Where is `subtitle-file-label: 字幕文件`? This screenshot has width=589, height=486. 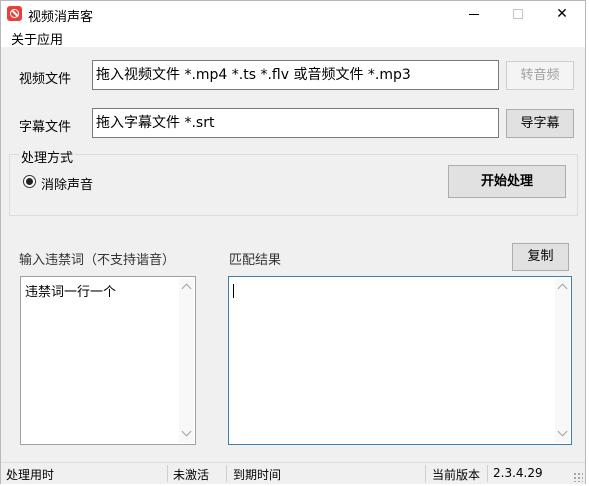 subtitle-file-label: 字幕文件 is located at coordinates (45, 127).